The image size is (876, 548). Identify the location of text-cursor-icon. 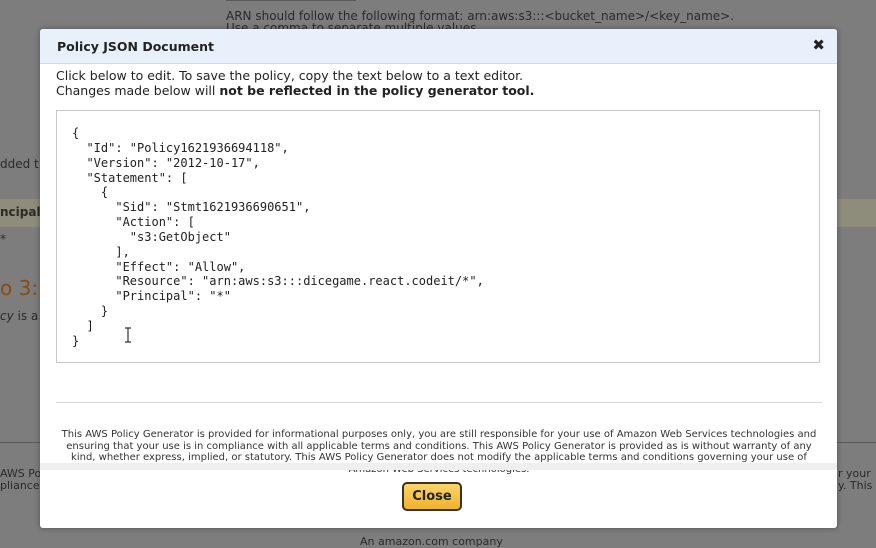
(128, 335).